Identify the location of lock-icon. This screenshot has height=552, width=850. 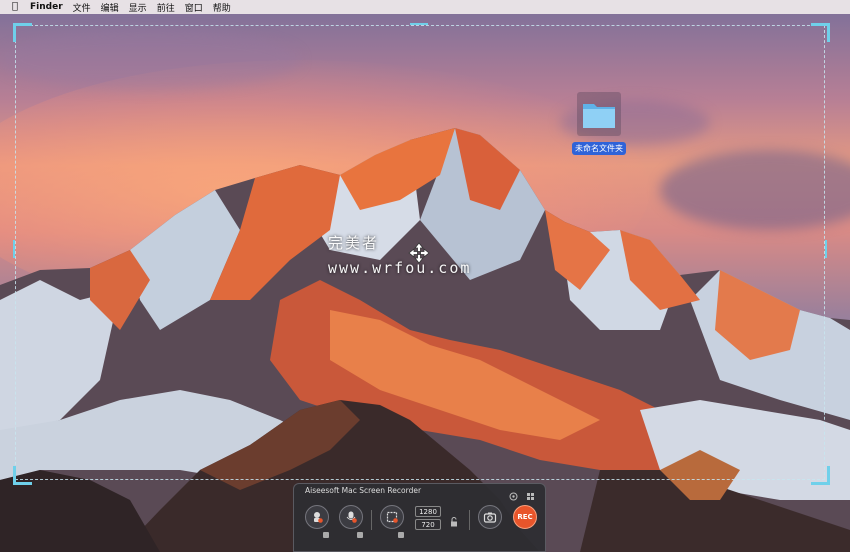
(454, 519).